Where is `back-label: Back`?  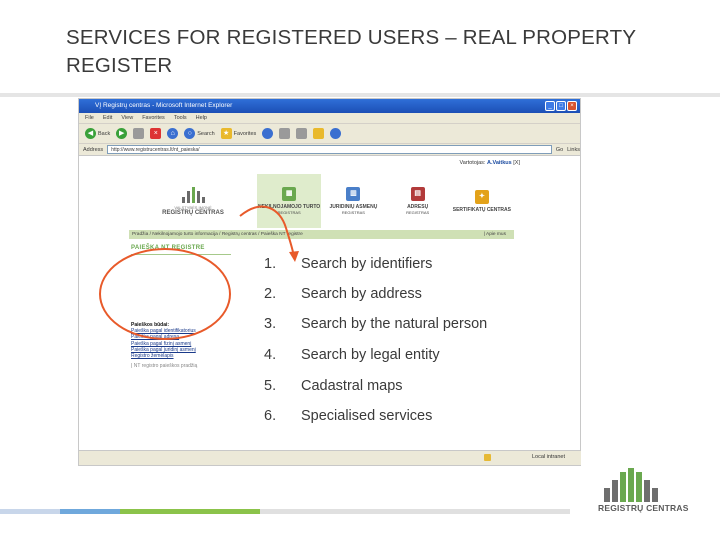
back-label: Back is located at coordinates (104, 133).